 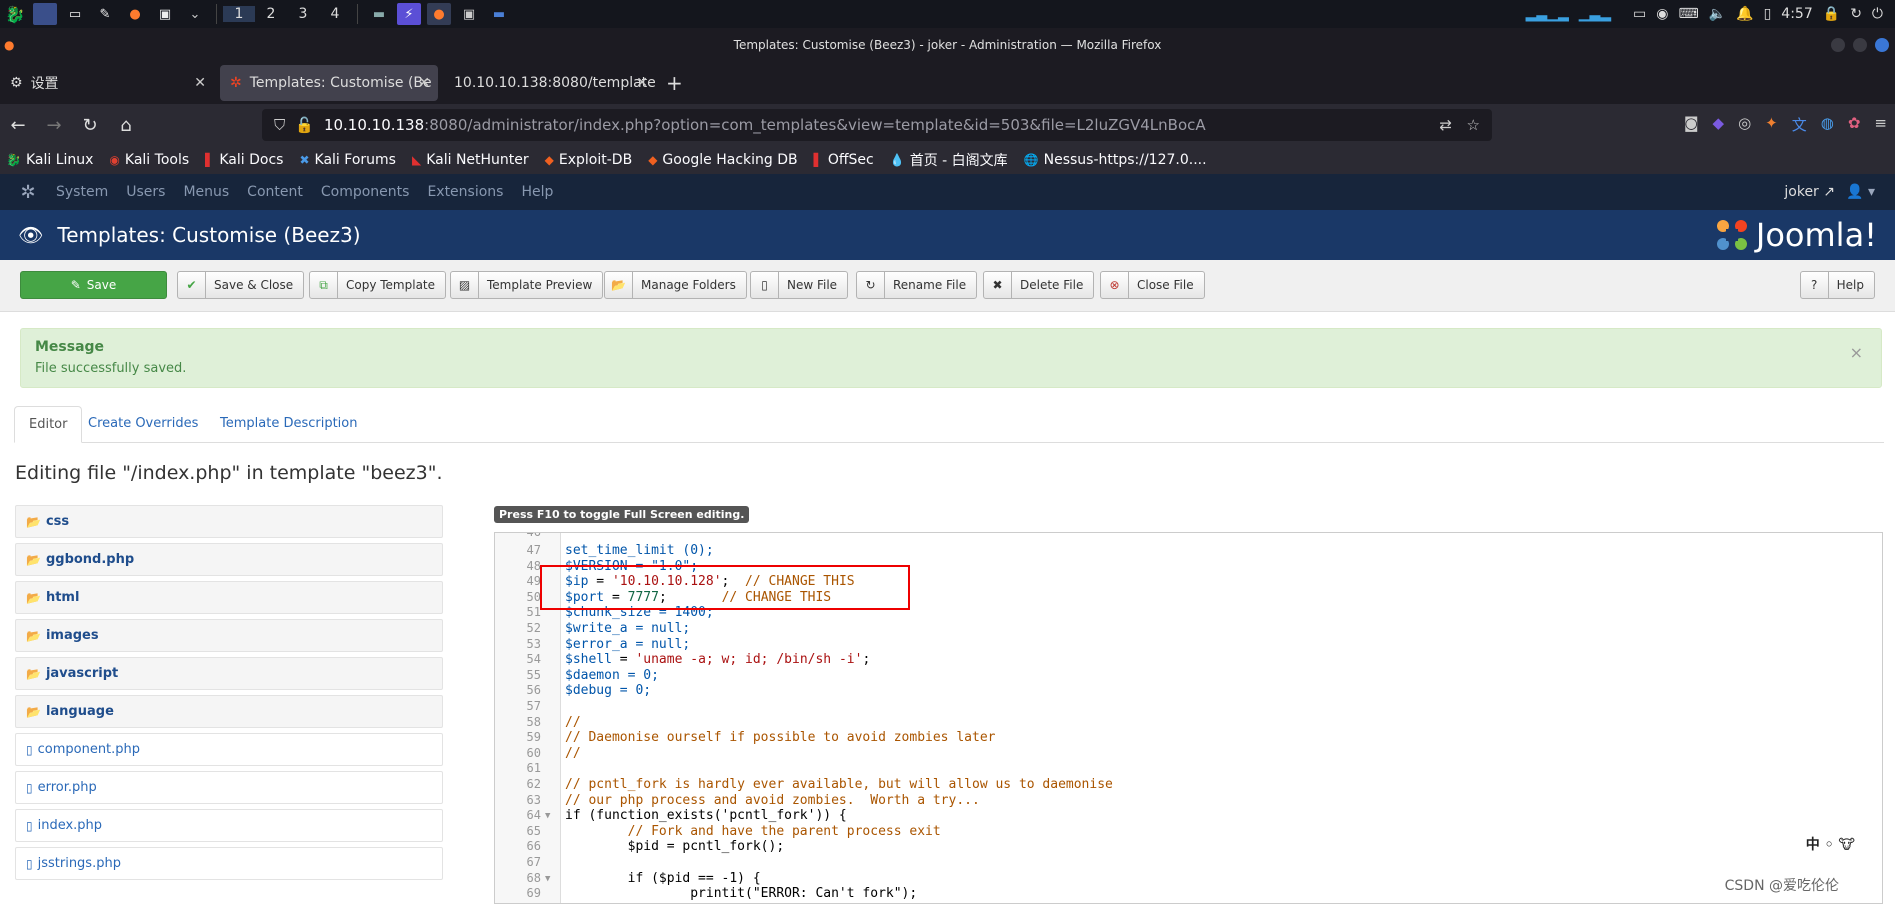 What do you see at coordinates (1152, 285) in the screenshot?
I see `close-file-button: ⊗ Close File` at bounding box center [1152, 285].